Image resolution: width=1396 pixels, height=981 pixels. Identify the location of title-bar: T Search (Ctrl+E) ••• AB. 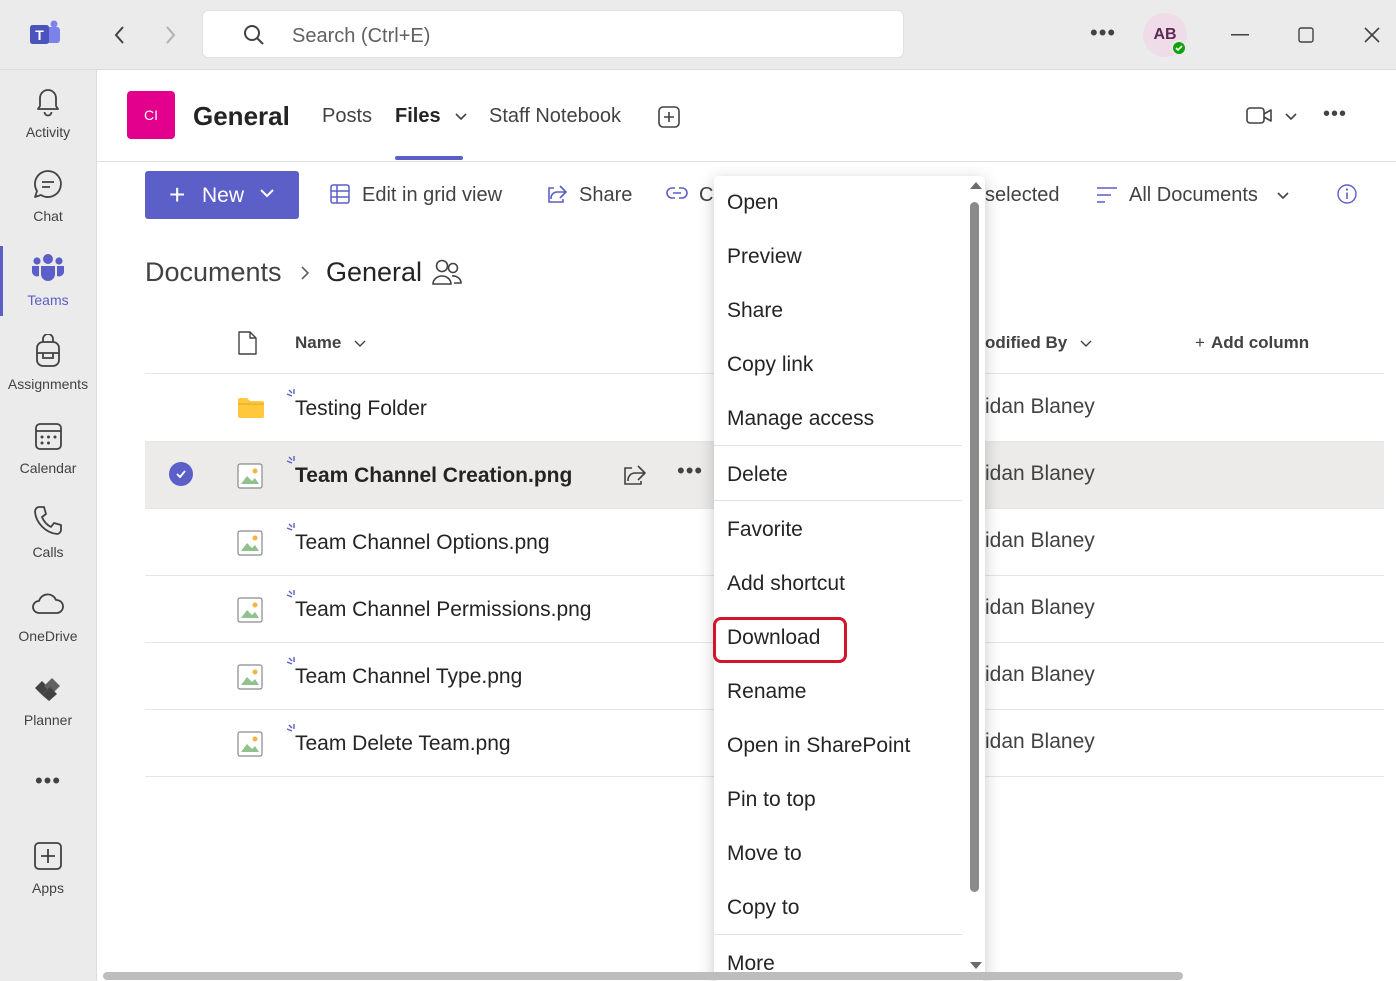
(698, 35).